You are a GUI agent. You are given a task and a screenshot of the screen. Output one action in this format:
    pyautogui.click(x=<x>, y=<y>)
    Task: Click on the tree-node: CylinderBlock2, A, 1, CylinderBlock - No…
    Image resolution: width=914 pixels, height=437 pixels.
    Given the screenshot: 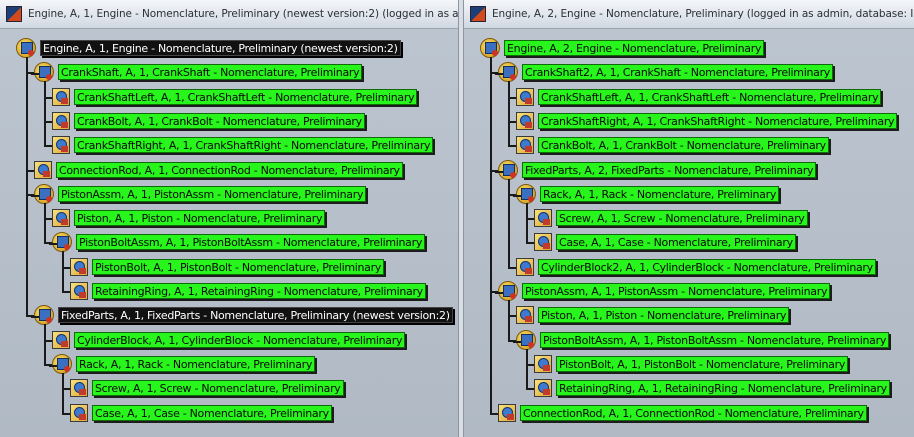 What is the action you would take?
    pyautogui.click(x=696, y=267)
    